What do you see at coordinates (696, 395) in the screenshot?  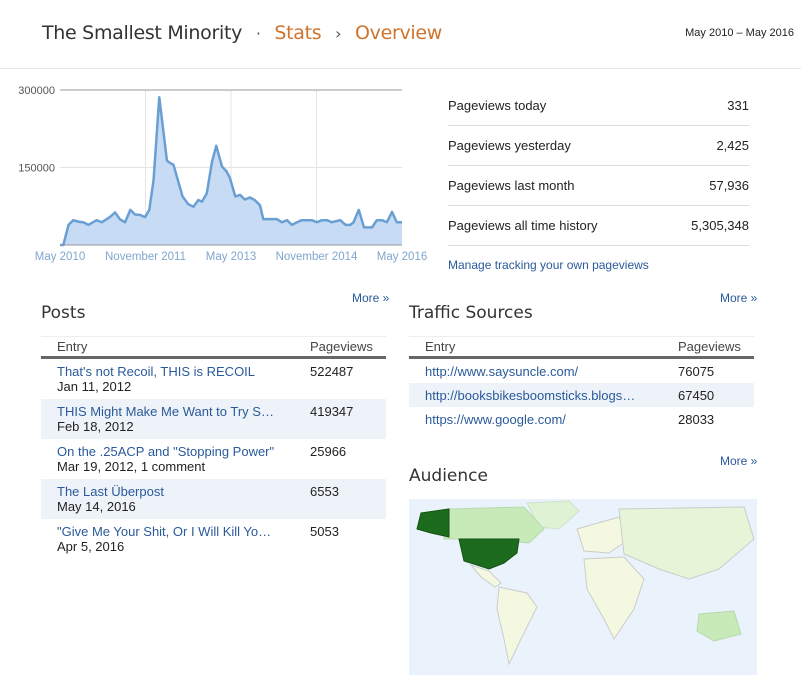 I see `referrer-views: 67450` at bounding box center [696, 395].